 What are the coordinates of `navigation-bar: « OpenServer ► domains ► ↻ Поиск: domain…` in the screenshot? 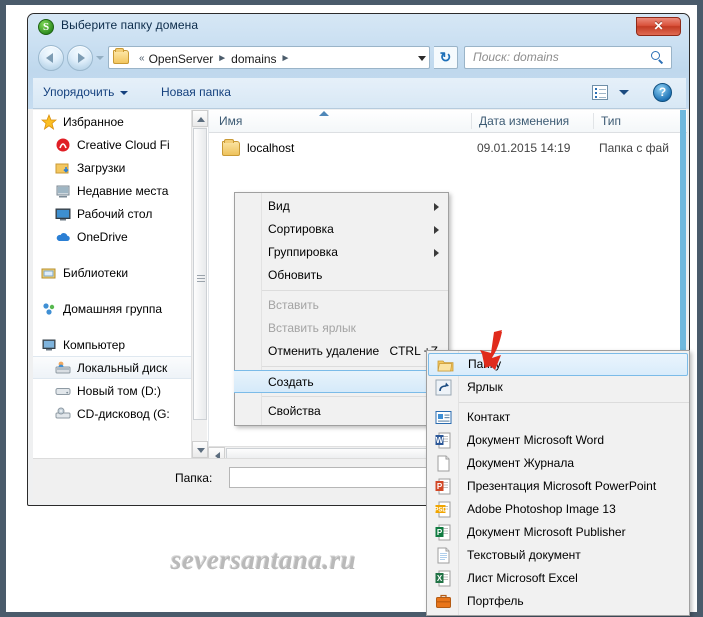 It's located at (358, 60).